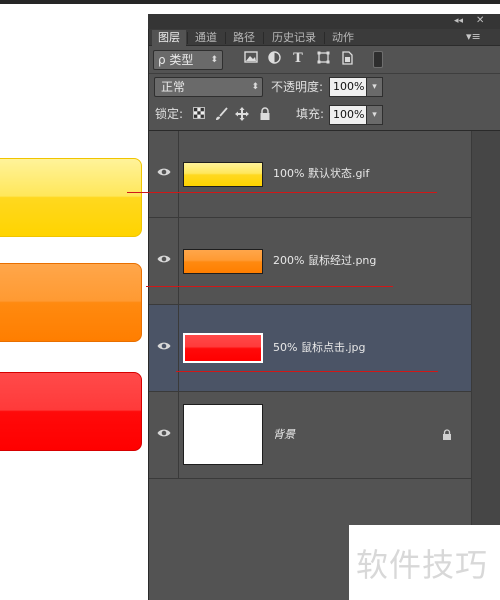 The height and width of the screenshot is (600, 500). Describe the element at coordinates (294, 38) in the screenshot. I see `tab-history: 历史记录` at that location.